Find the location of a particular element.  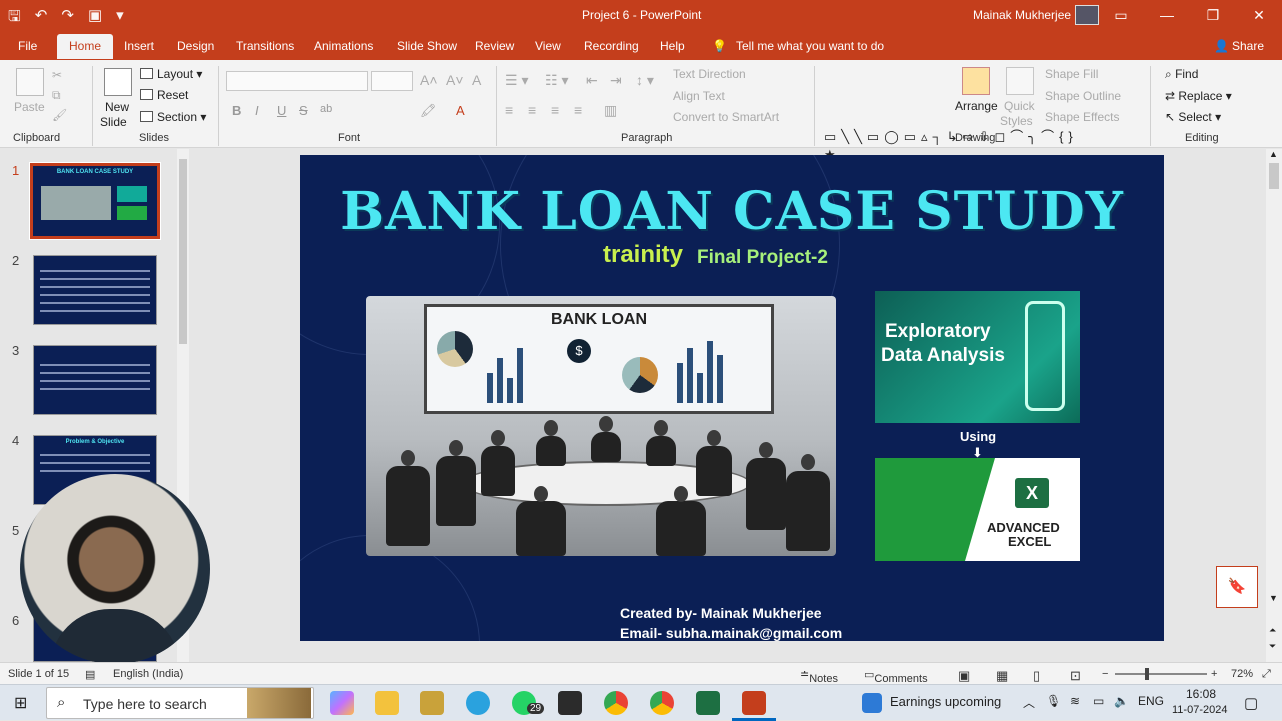

quick-styles-label-2: Styles is located at coordinates (1016, 121).